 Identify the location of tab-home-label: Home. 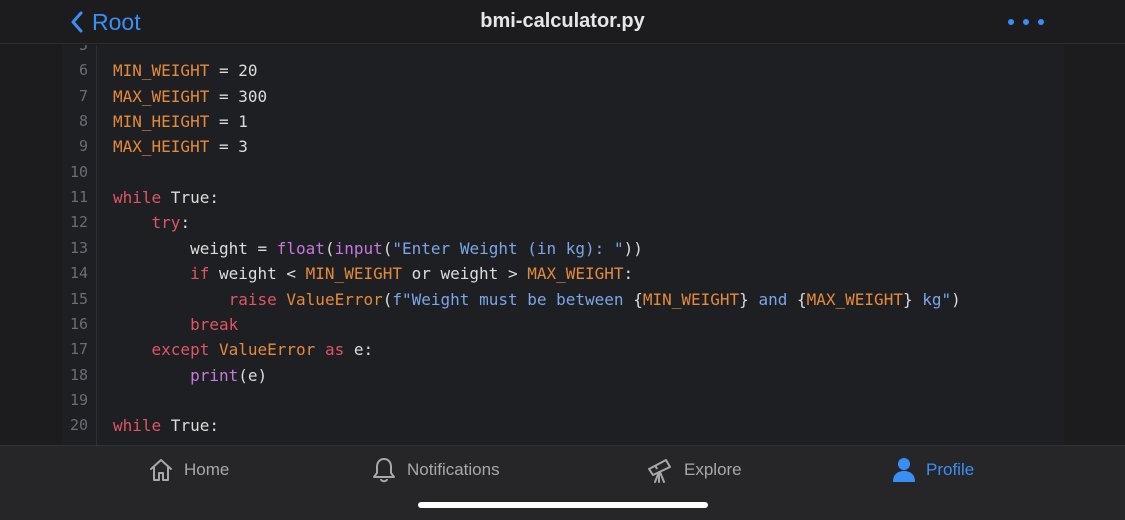
(207, 469).